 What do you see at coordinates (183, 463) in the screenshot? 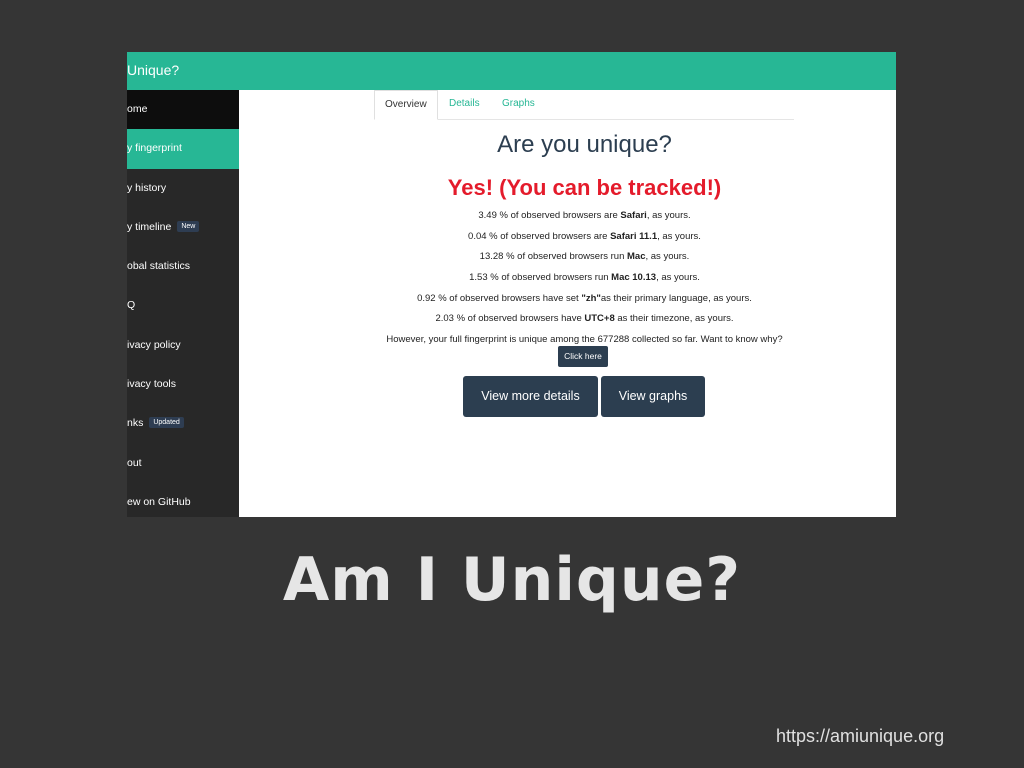
I see `sidebar-item-about: out` at bounding box center [183, 463].